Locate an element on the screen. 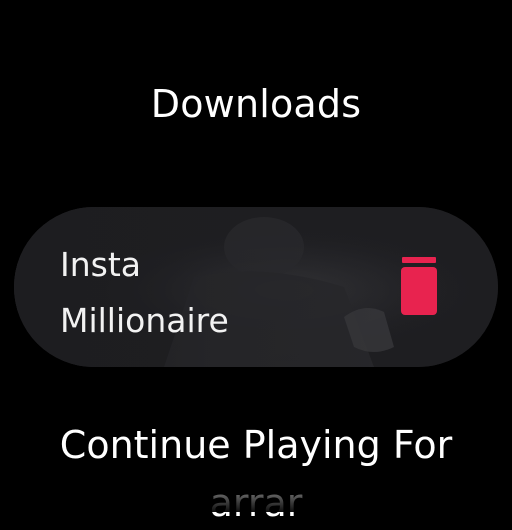 The image size is (512, 530). trash-icon is located at coordinates (419, 286).